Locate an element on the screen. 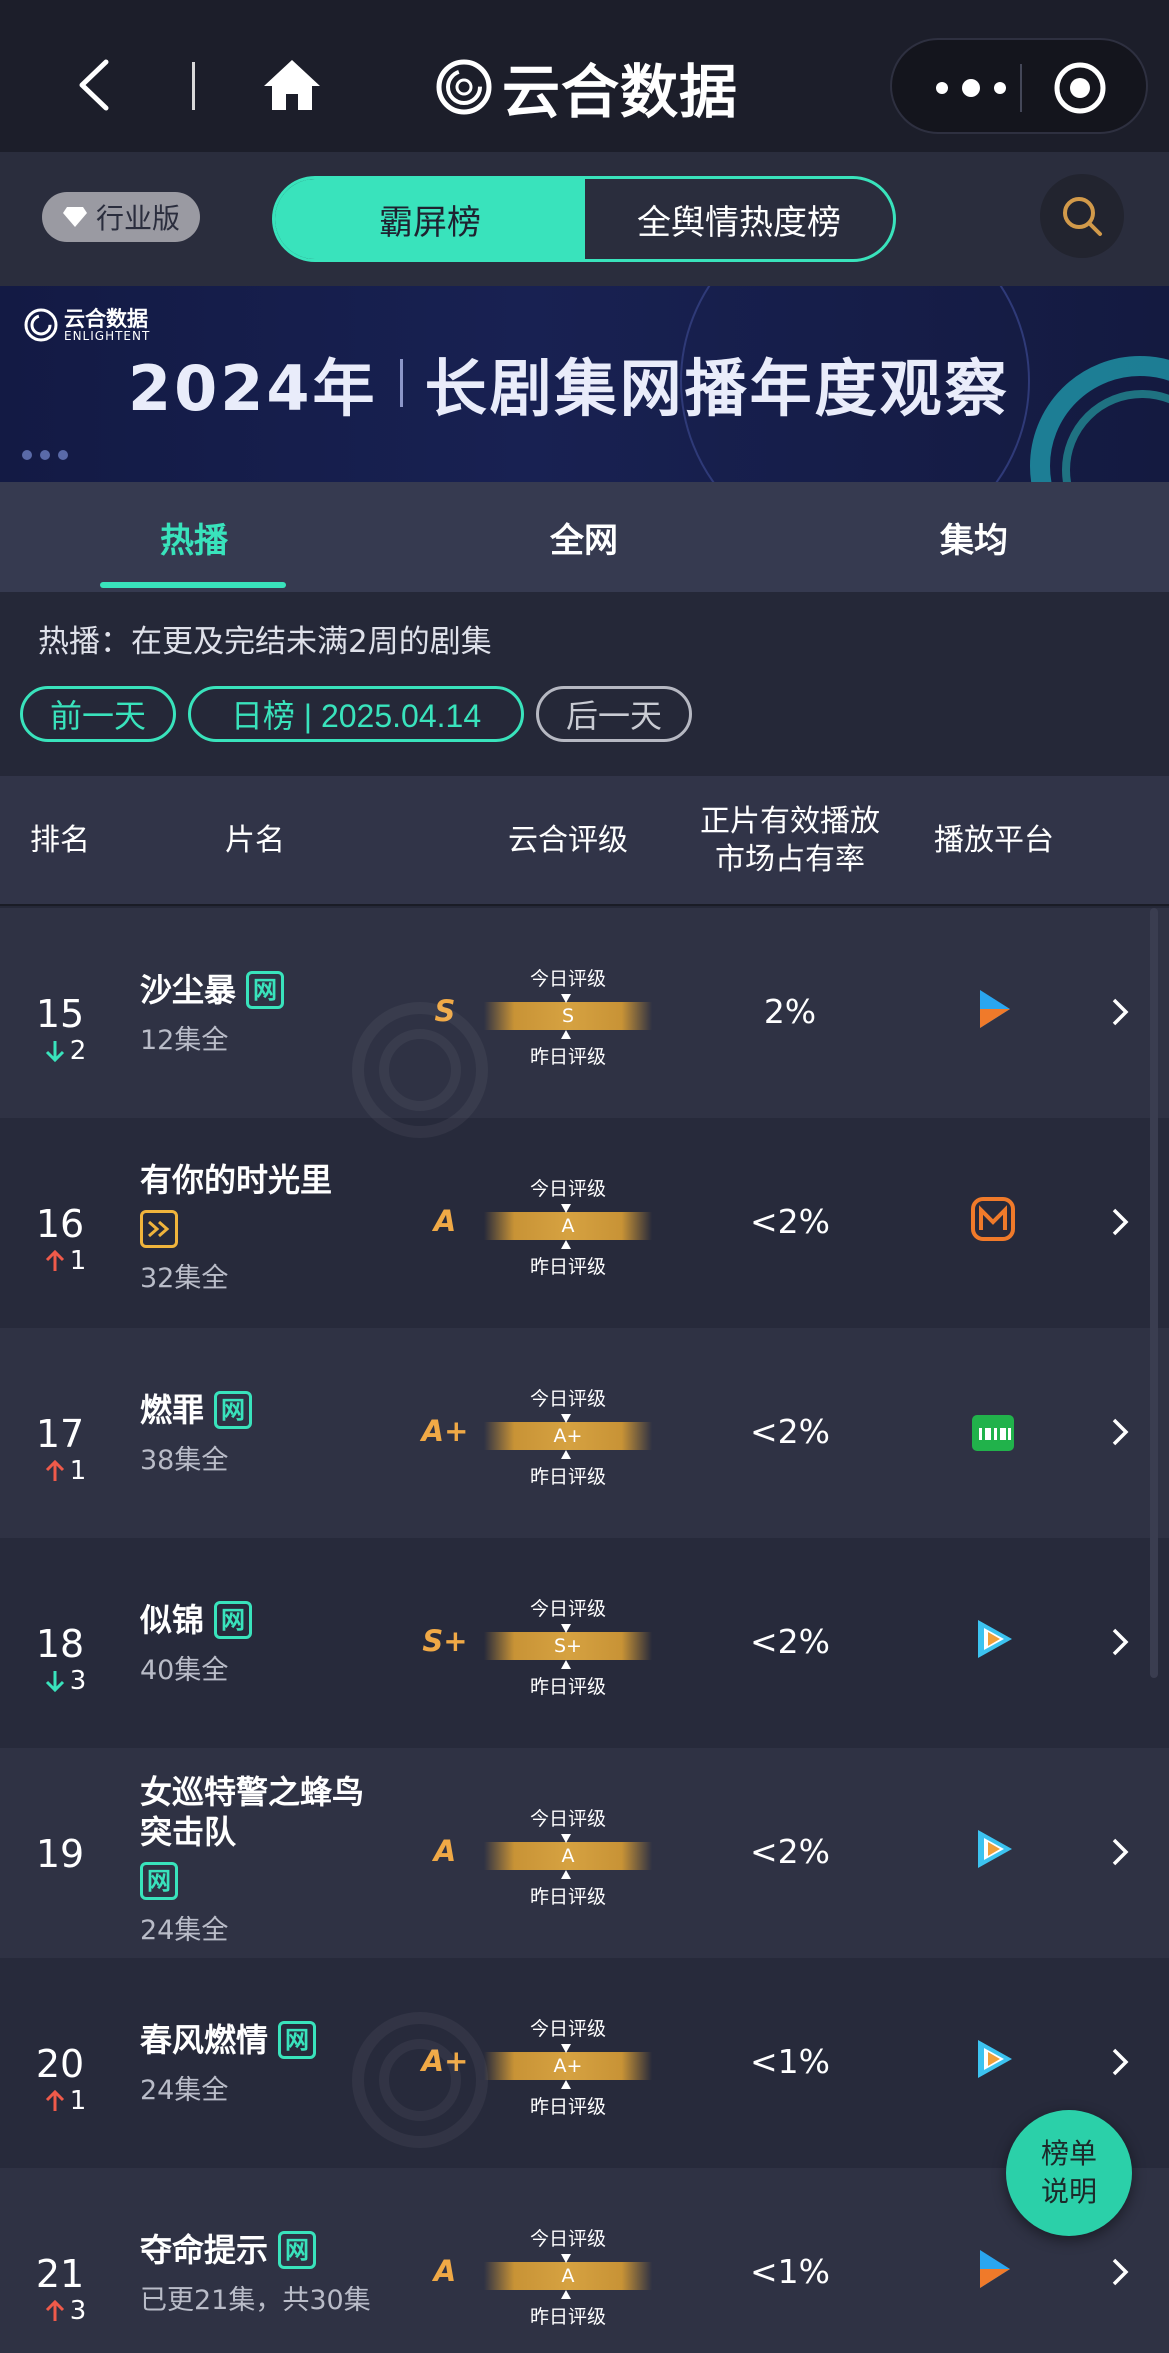 The image size is (1169, 2353). date-picker-button: 日榜 | 2025.04.14 is located at coordinates (356, 714).